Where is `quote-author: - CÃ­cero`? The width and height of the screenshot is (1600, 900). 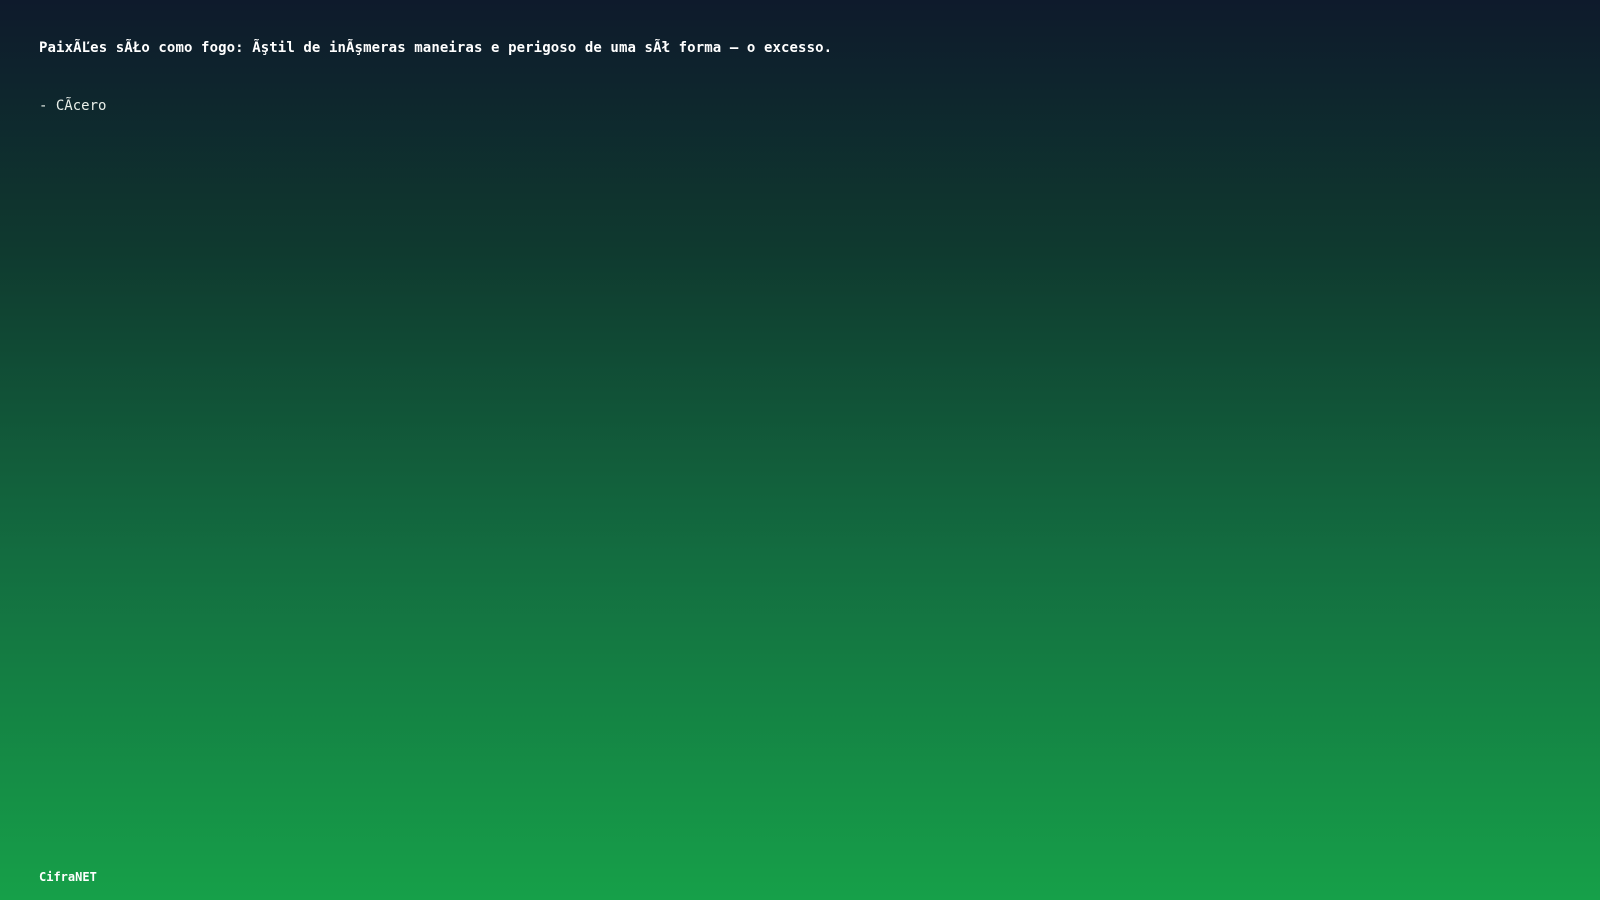 quote-author: - CÃ­cero is located at coordinates (73, 106).